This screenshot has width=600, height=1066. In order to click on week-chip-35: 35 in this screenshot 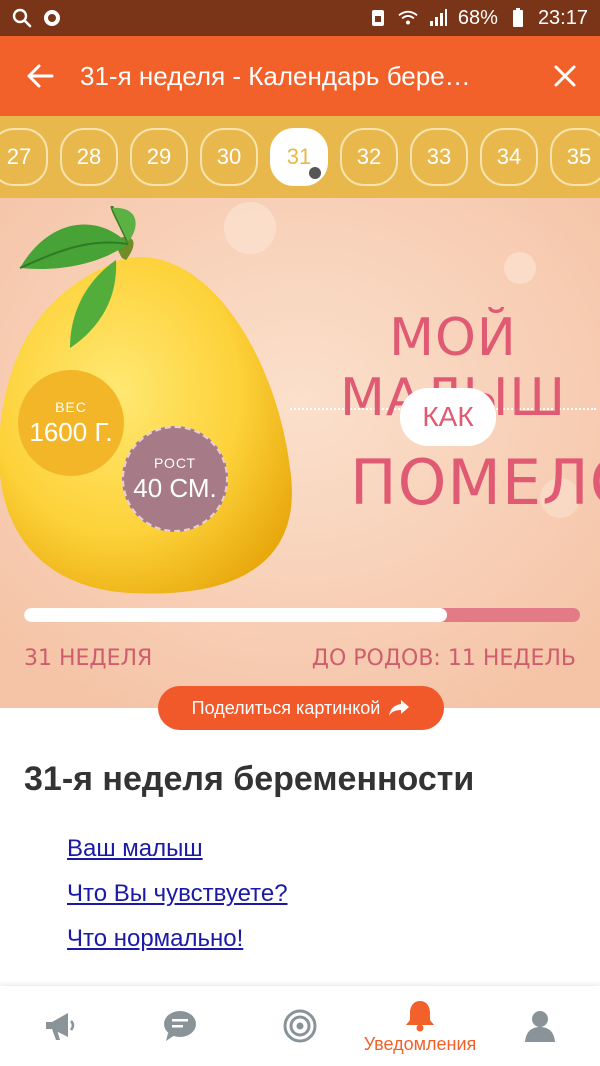, I will do `click(575, 157)`.